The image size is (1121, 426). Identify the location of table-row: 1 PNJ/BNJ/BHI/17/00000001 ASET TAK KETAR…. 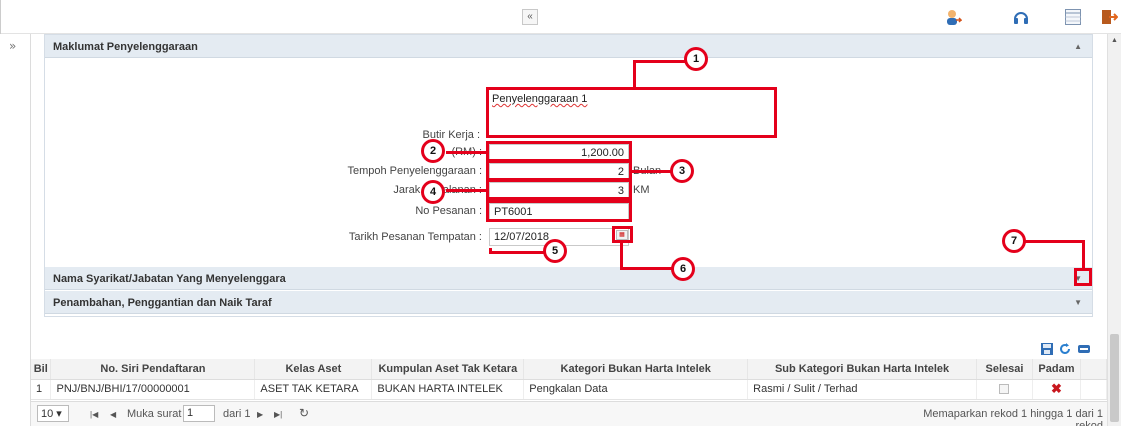
(569, 389).